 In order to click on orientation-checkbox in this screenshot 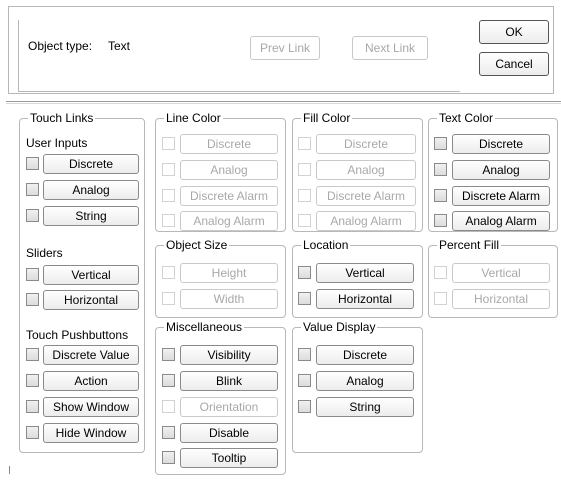, I will do `click(168, 406)`.